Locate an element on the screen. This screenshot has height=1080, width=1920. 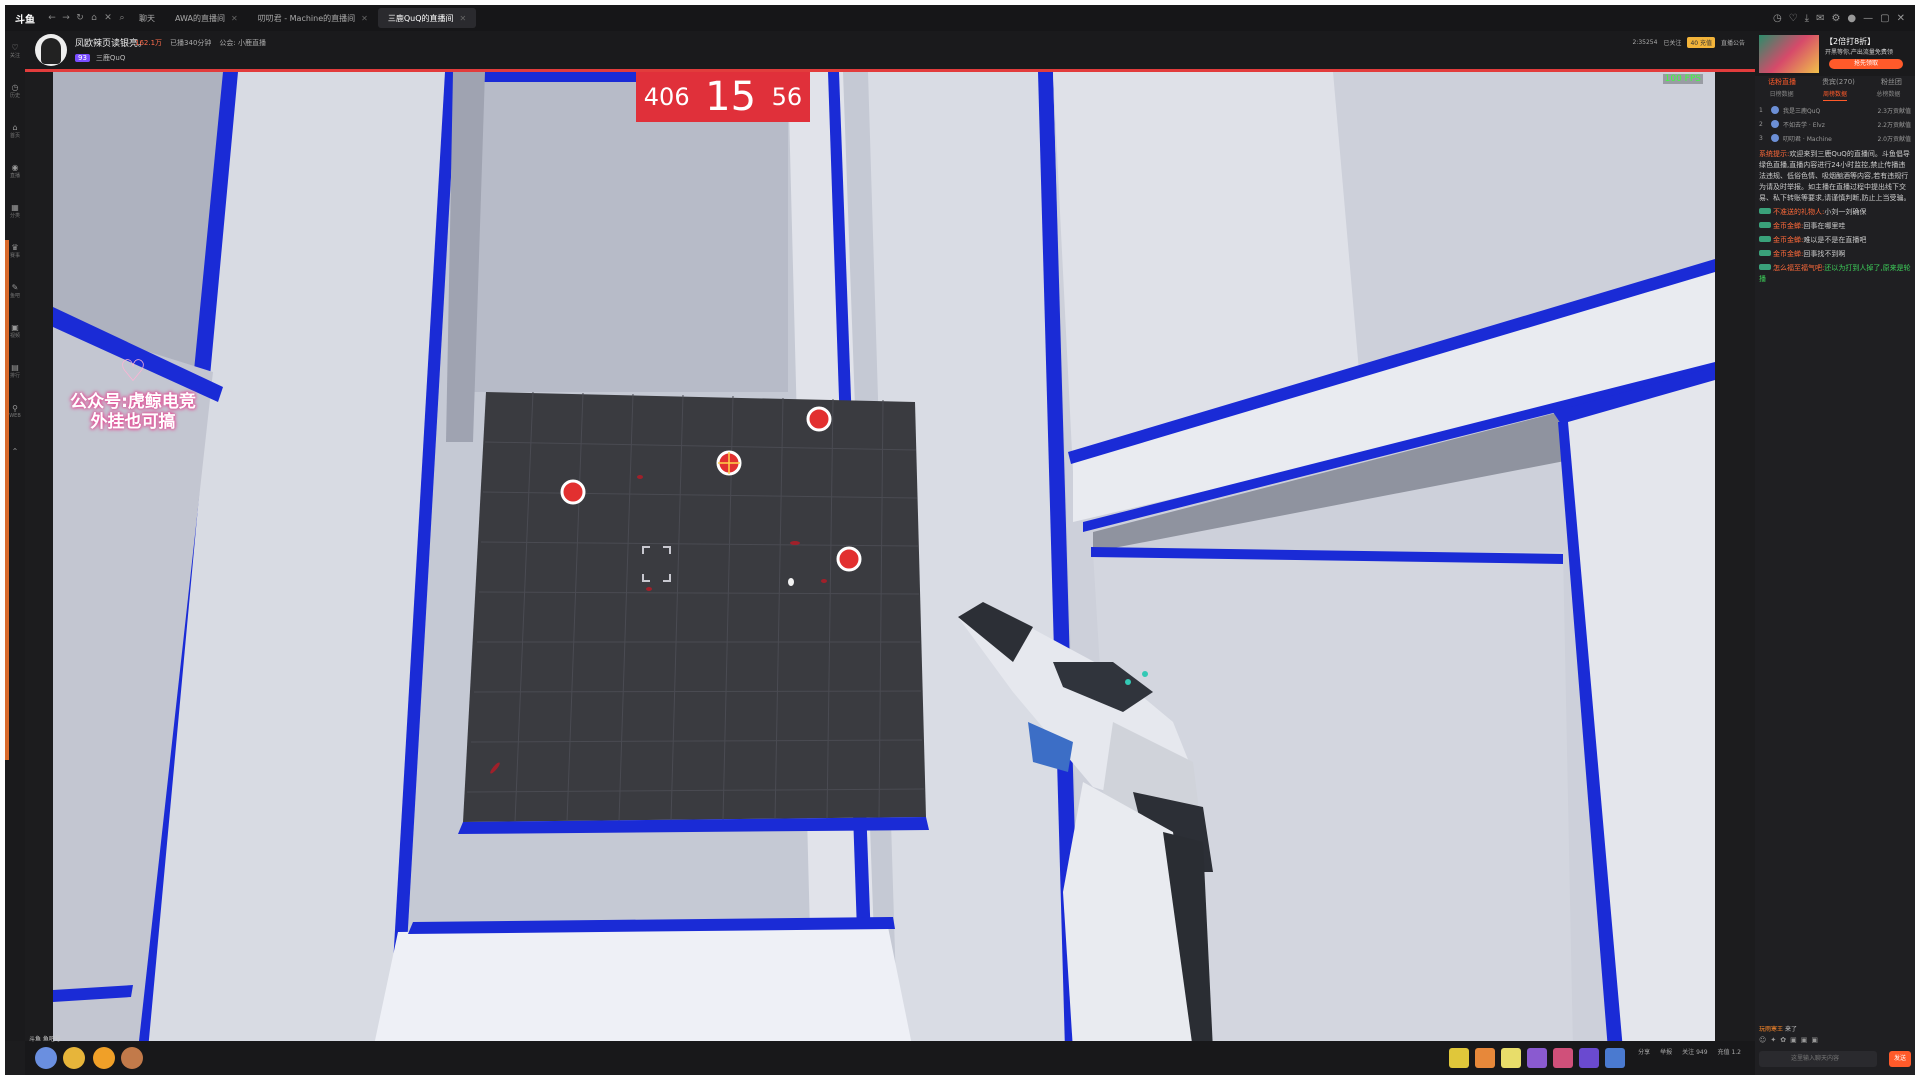
tab-fan-group: 粉丝团 is located at coordinates (1891, 83).